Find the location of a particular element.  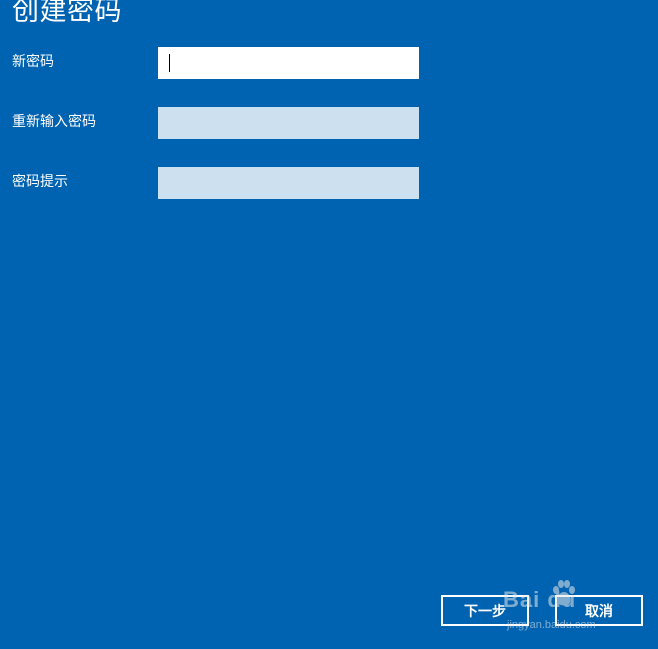

password-hint-field is located at coordinates (288, 183).